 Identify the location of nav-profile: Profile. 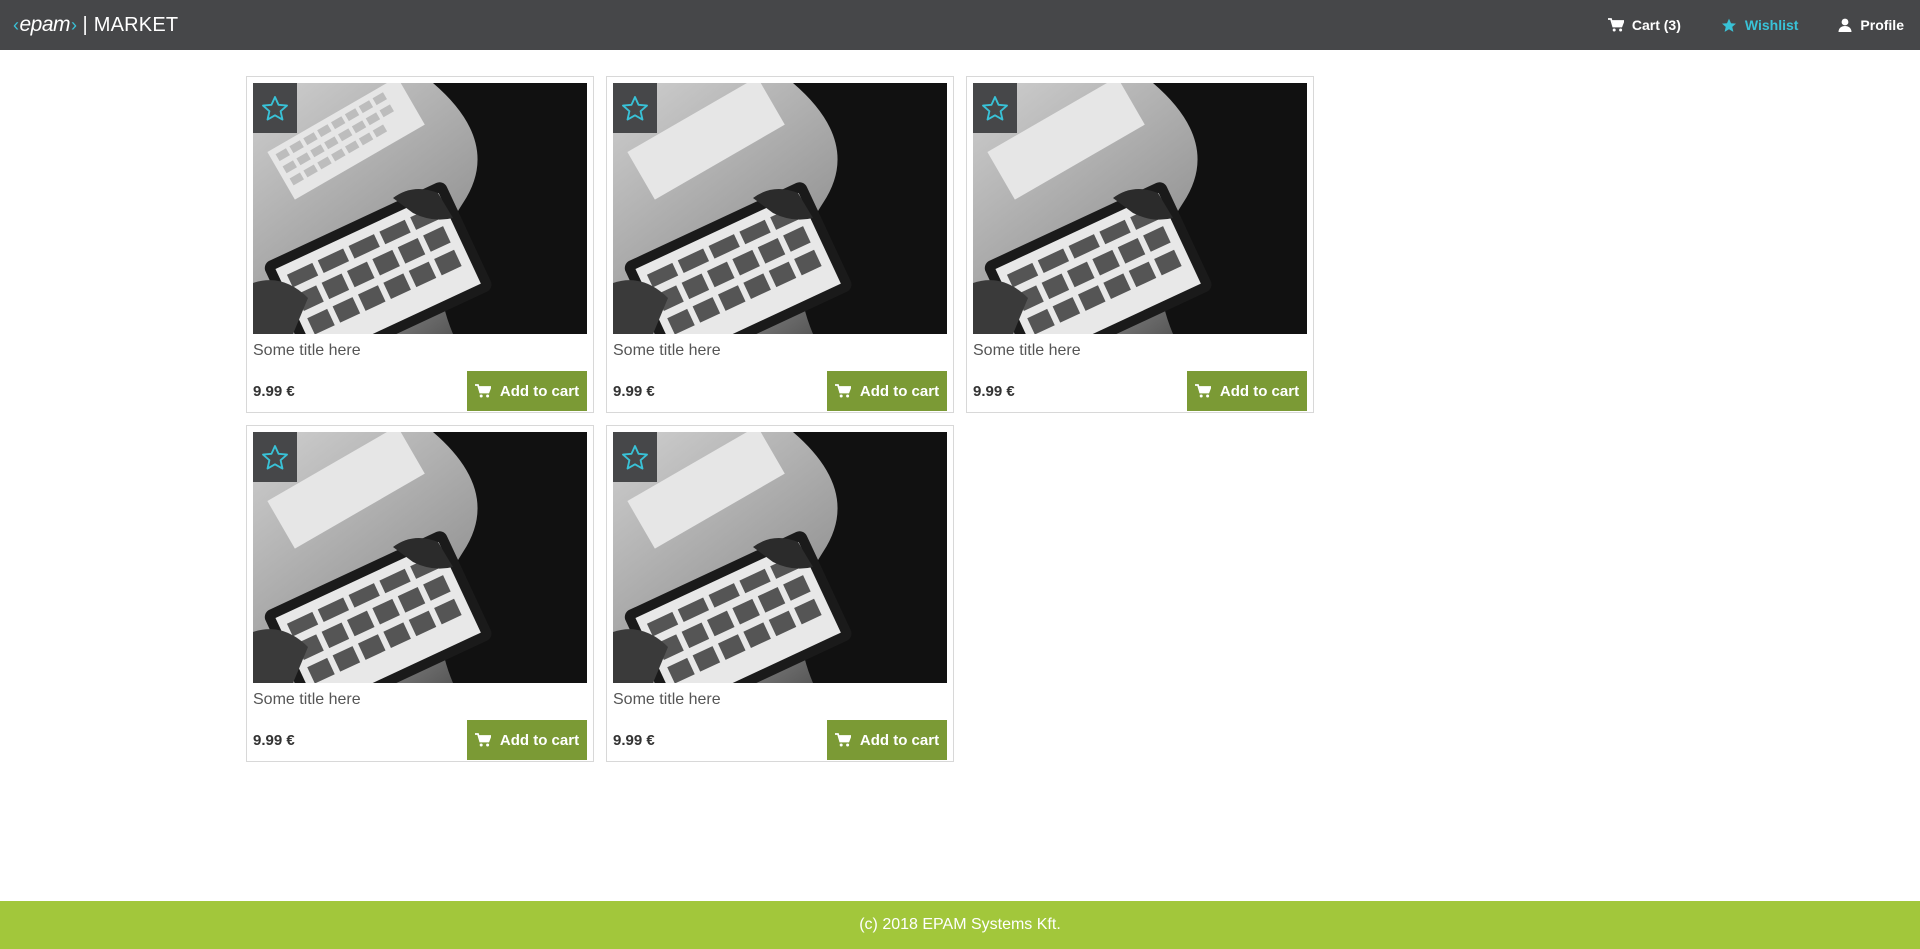
(1871, 25).